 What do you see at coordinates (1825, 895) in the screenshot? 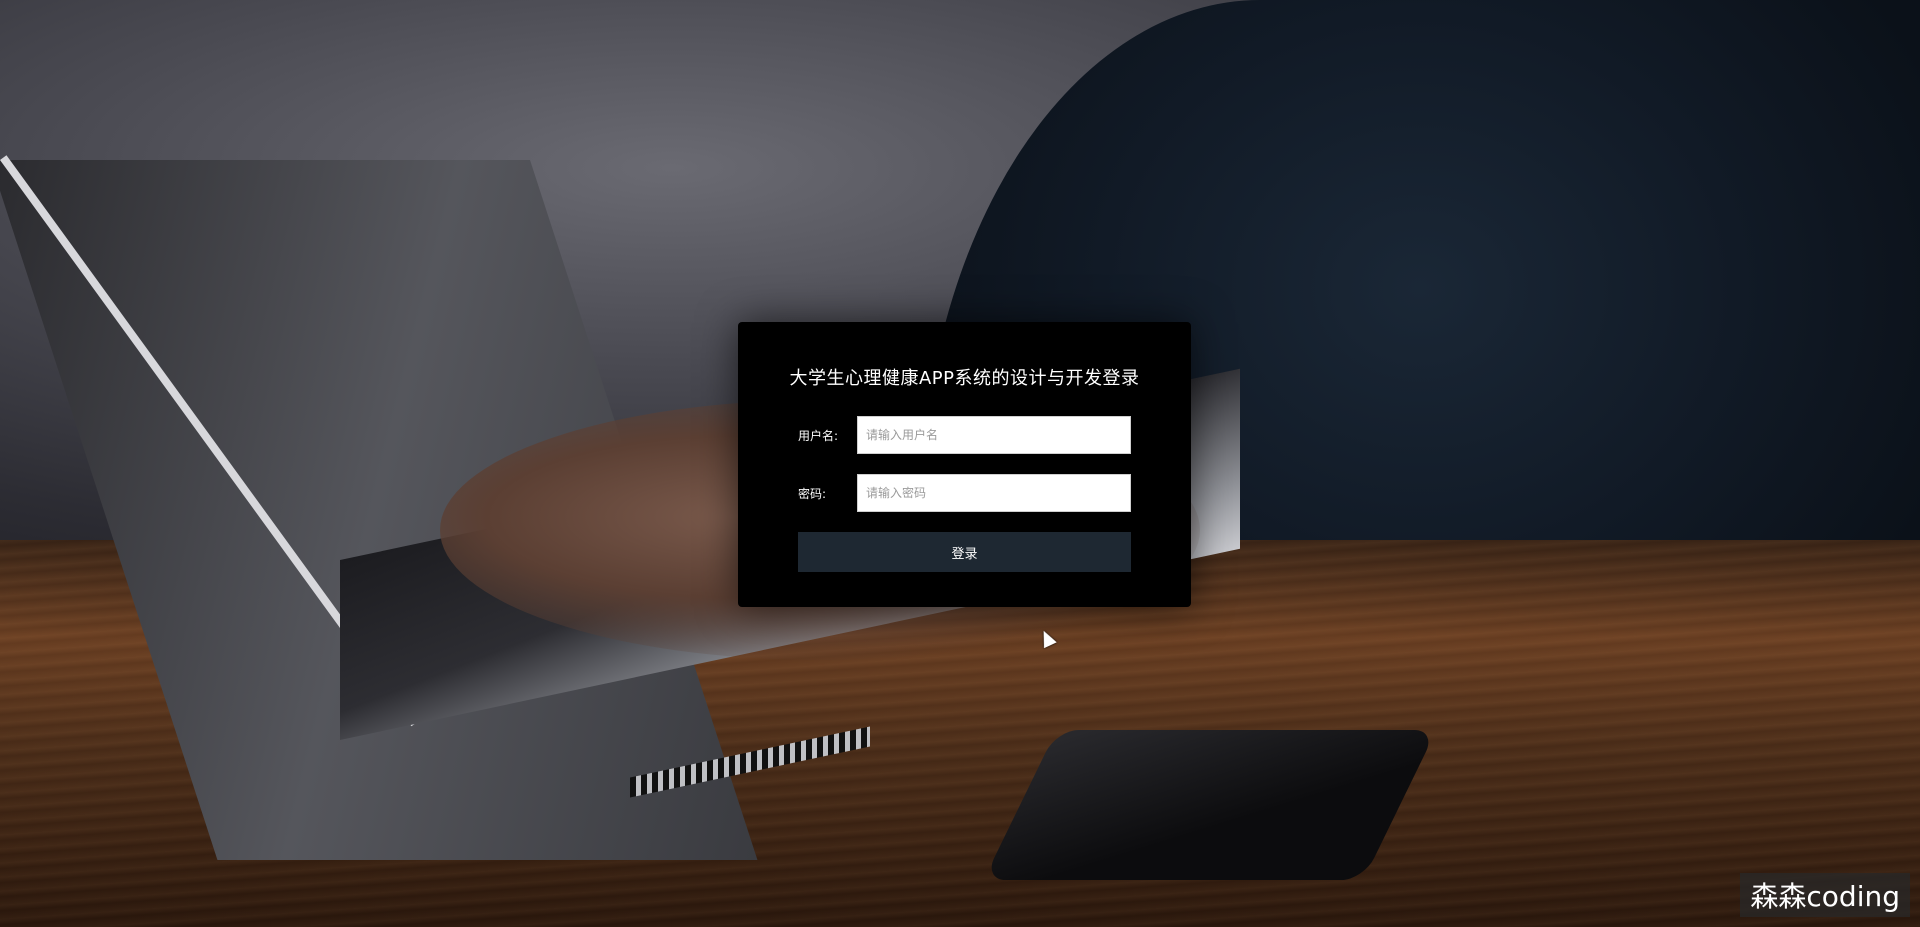
I see `watermark: 森森coding` at bounding box center [1825, 895].